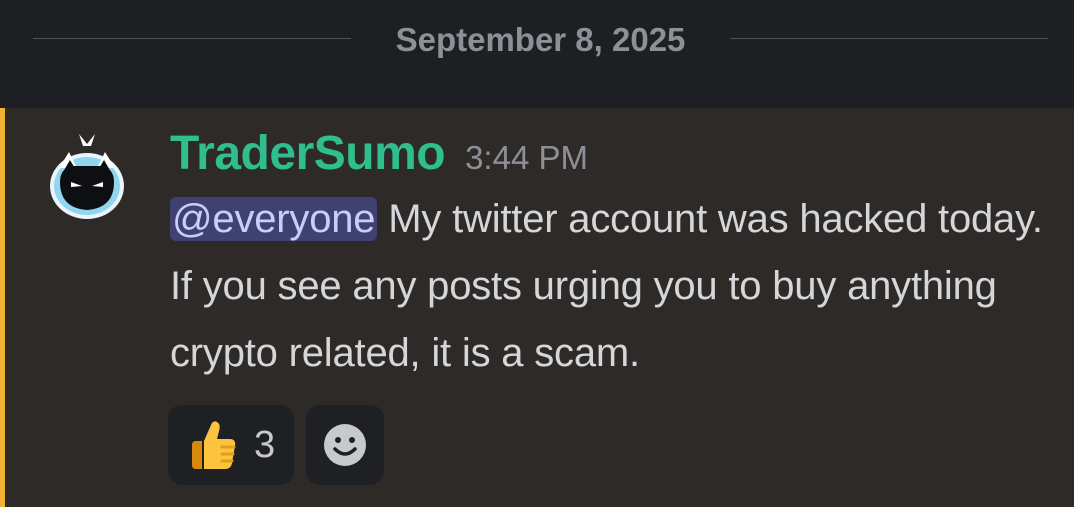  Describe the element at coordinates (308, 153) in the screenshot. I see `author-username: TraderSumo` at that location.